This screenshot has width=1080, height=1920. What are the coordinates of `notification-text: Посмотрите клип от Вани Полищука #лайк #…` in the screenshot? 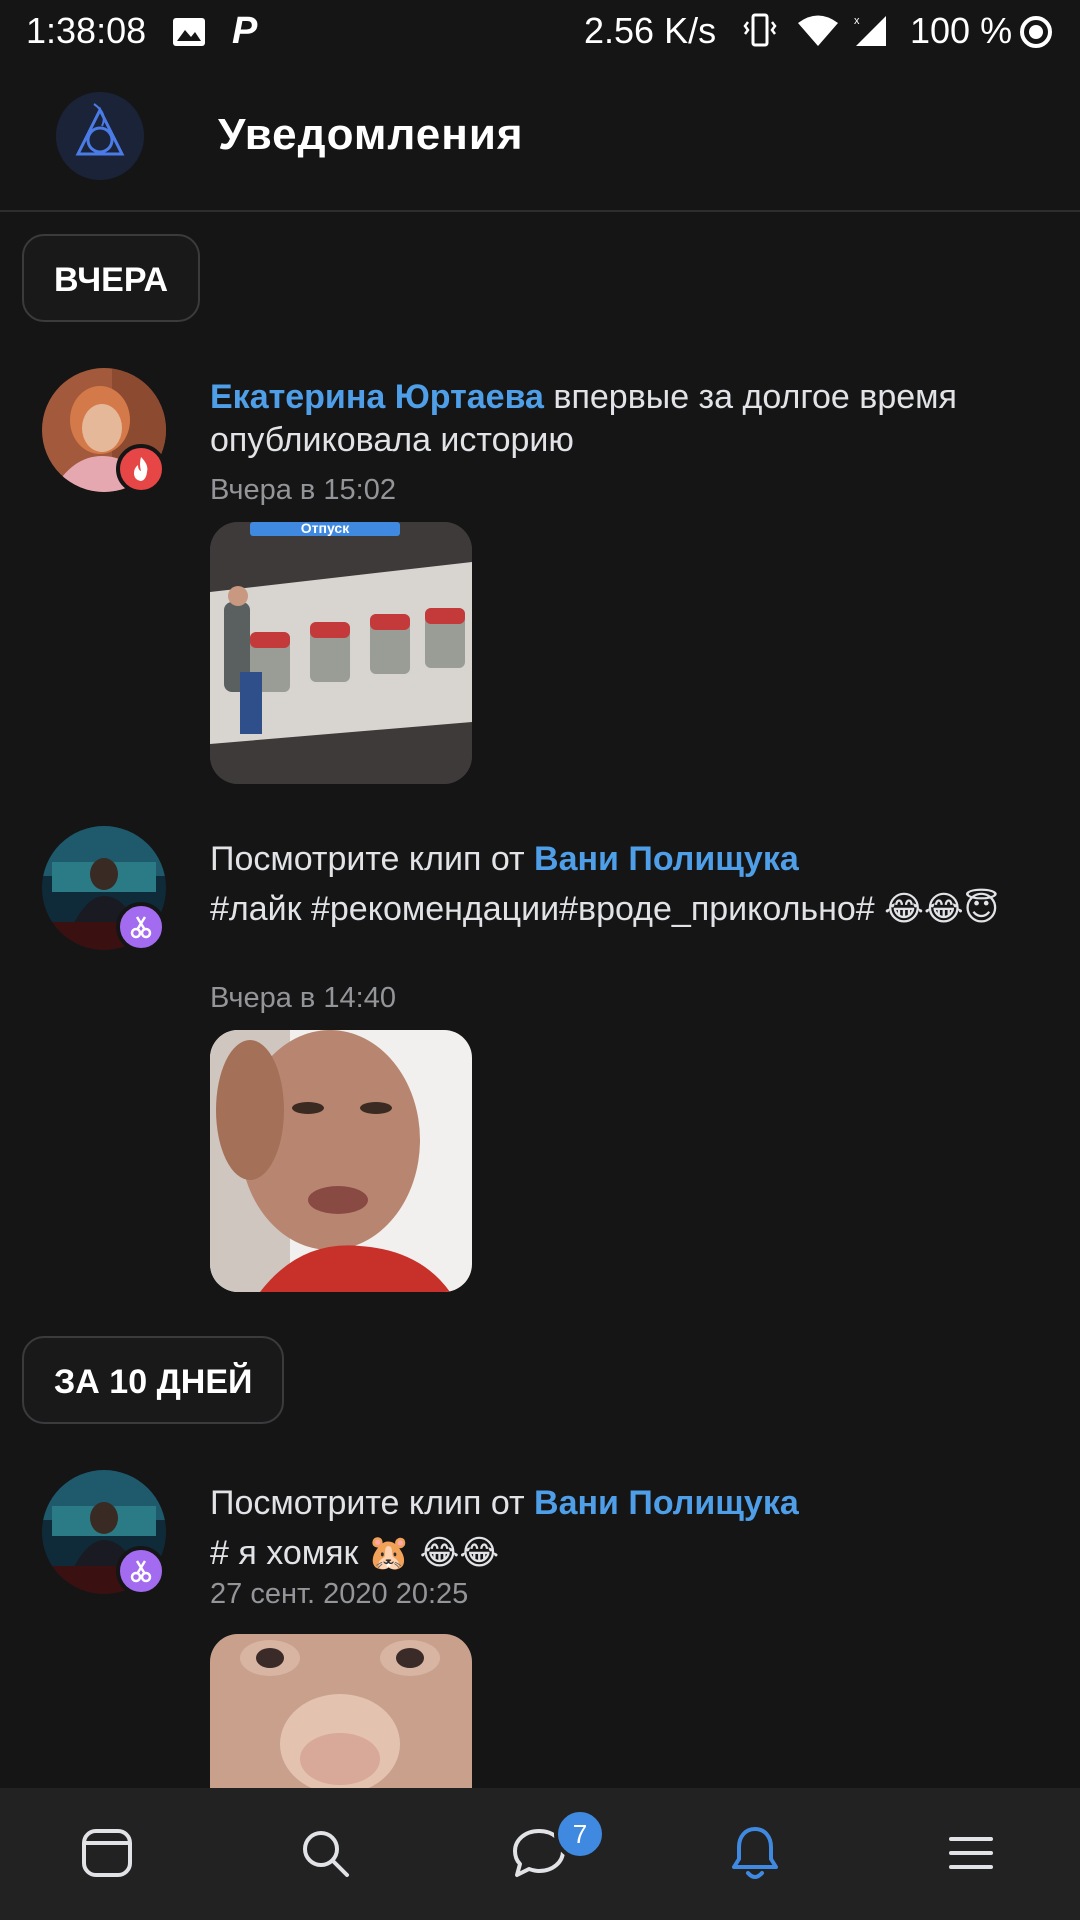 It's located at (605, 884).